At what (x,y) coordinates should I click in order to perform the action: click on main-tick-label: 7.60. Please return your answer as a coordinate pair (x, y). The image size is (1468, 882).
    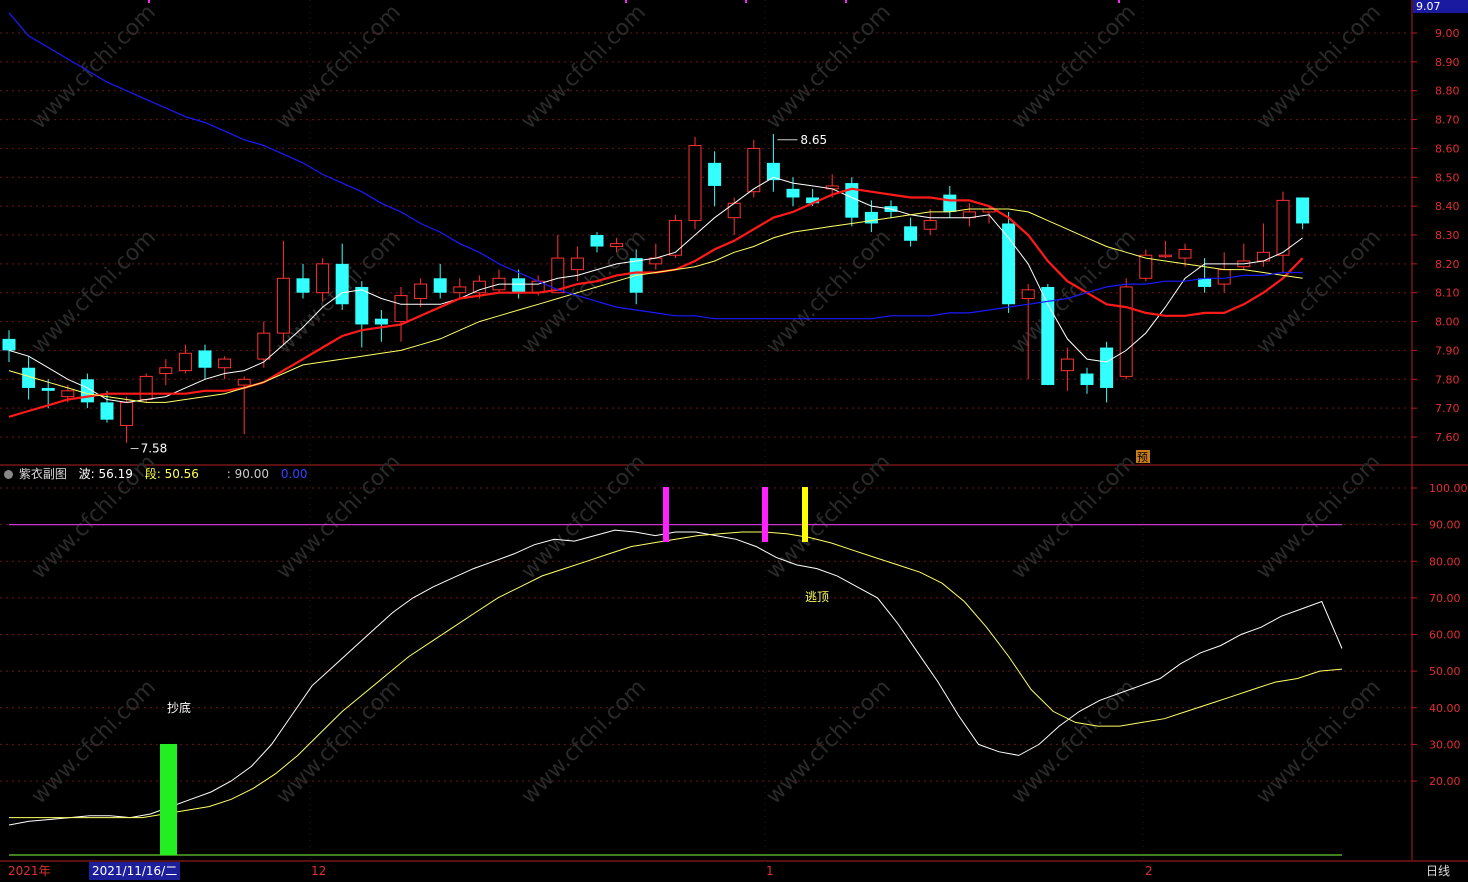
    Looking at the image, I should click on (1447, 437).